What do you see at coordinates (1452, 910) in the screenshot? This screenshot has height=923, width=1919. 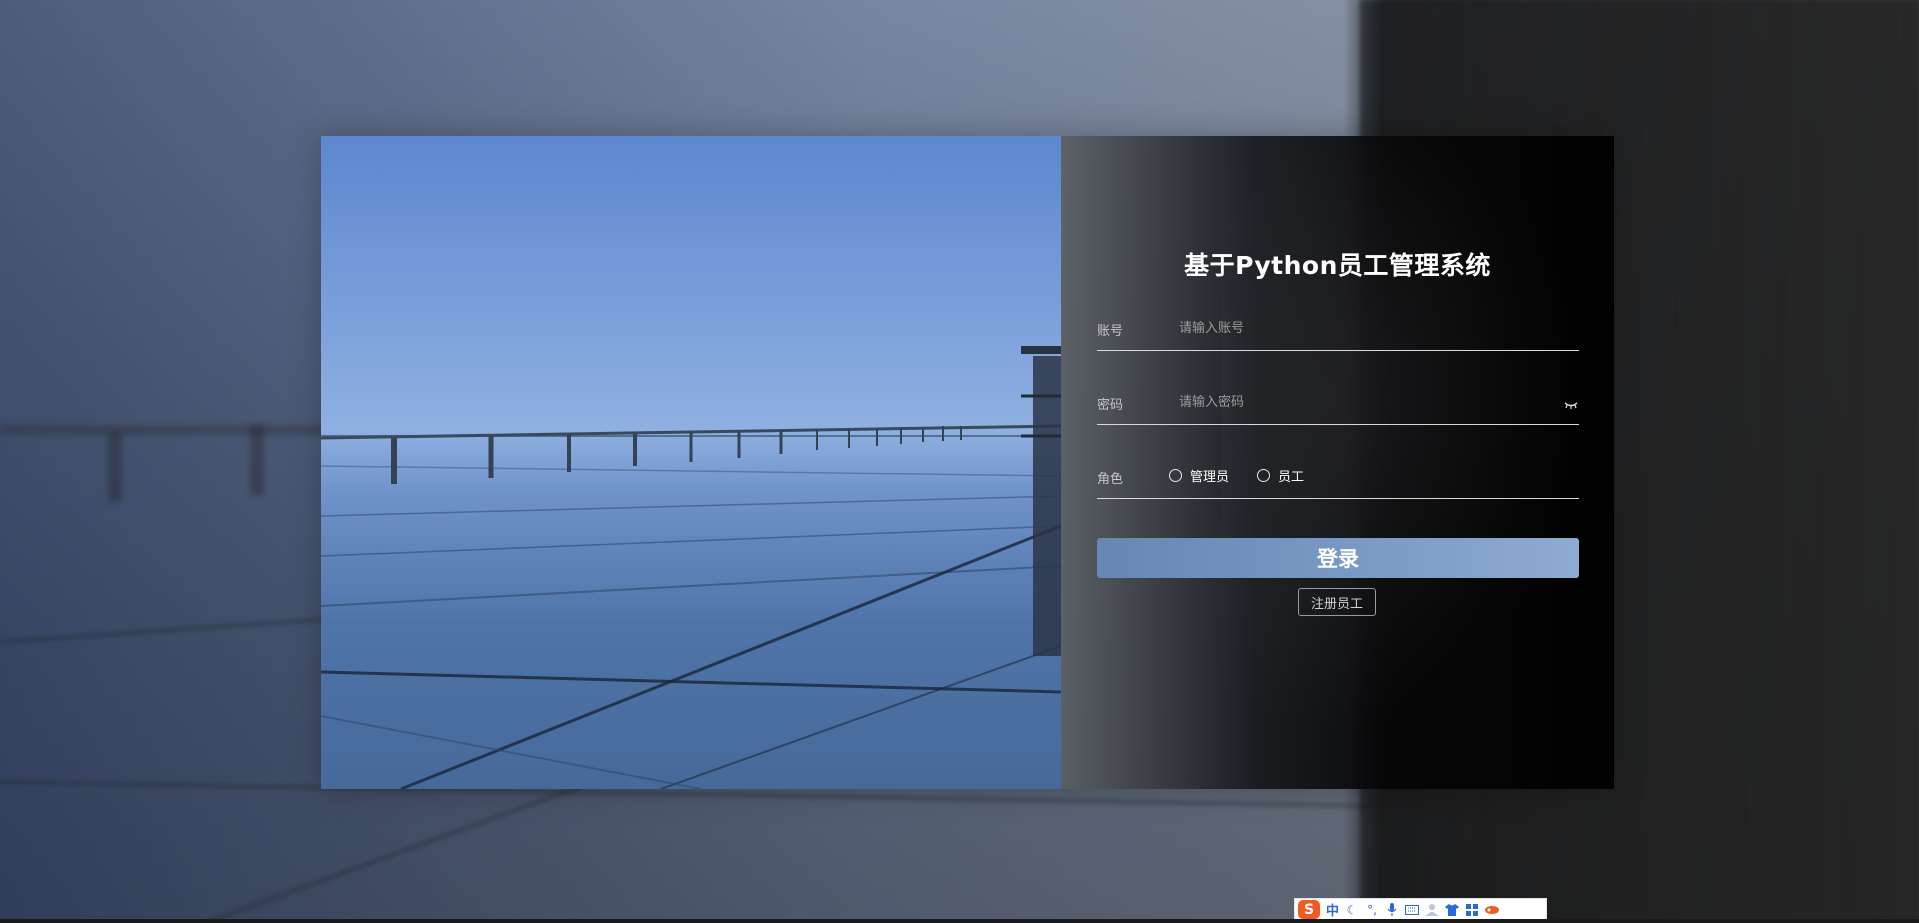 I see `shirt-icon` at bounding box center [1452, 910].